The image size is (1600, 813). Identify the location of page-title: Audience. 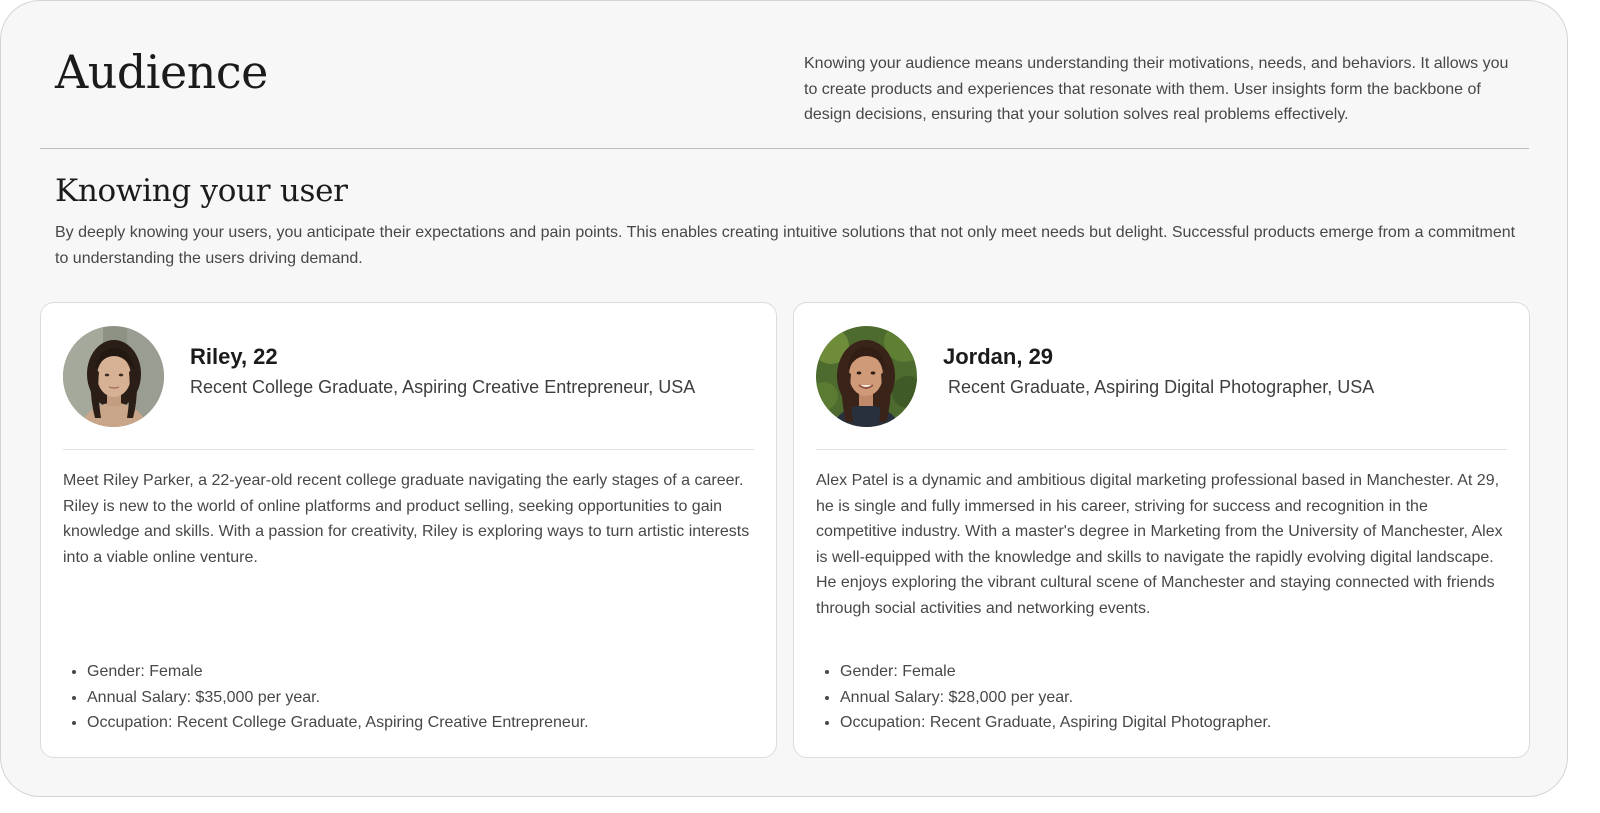
(161, 72).